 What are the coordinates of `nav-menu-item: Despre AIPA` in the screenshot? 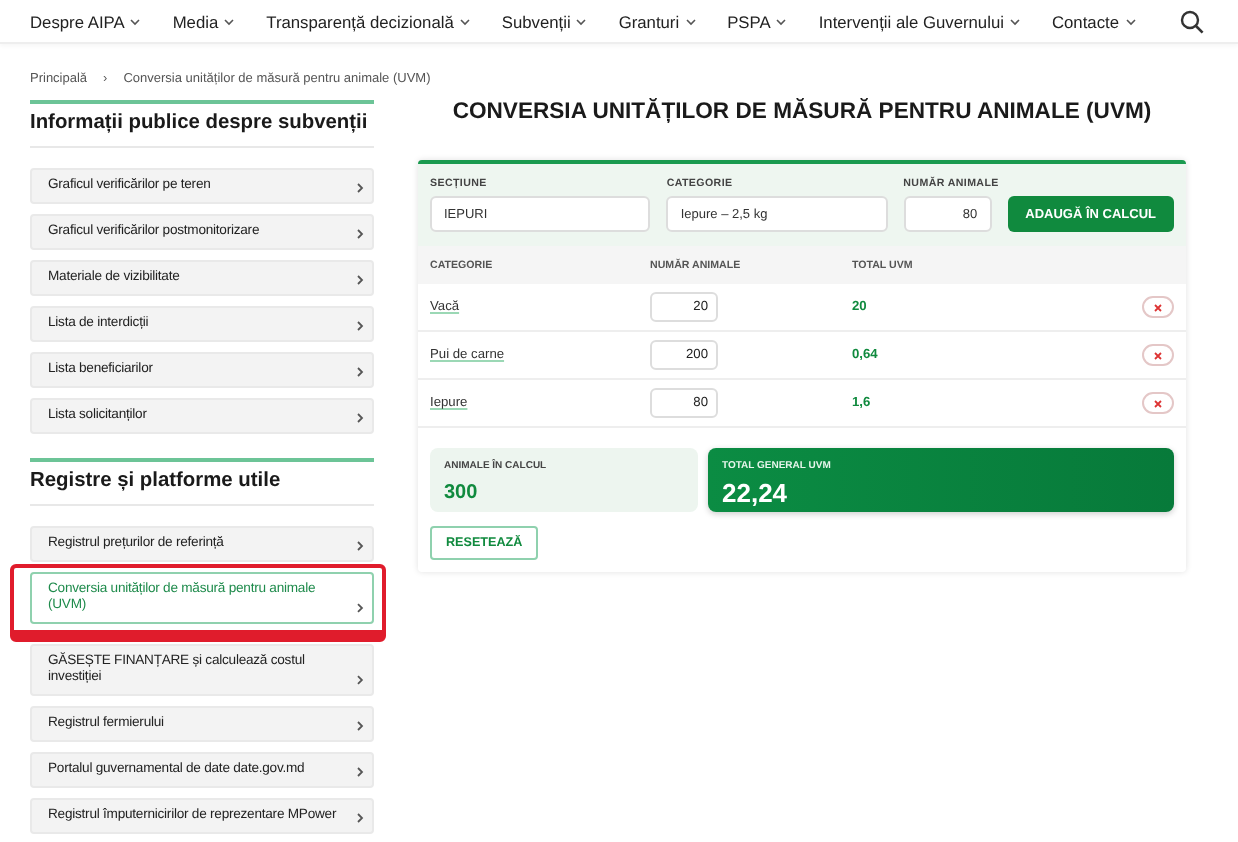 It's located at (85, 21).